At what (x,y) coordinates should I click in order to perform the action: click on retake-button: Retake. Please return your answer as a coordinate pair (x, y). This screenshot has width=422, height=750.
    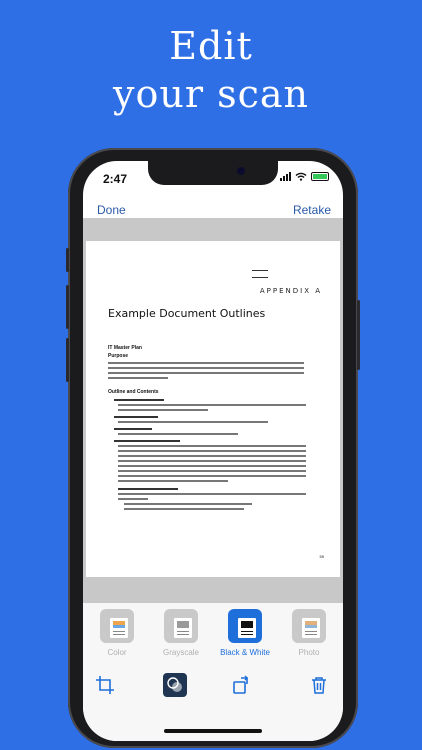
    Looking at the image, I should click on (312, 210).